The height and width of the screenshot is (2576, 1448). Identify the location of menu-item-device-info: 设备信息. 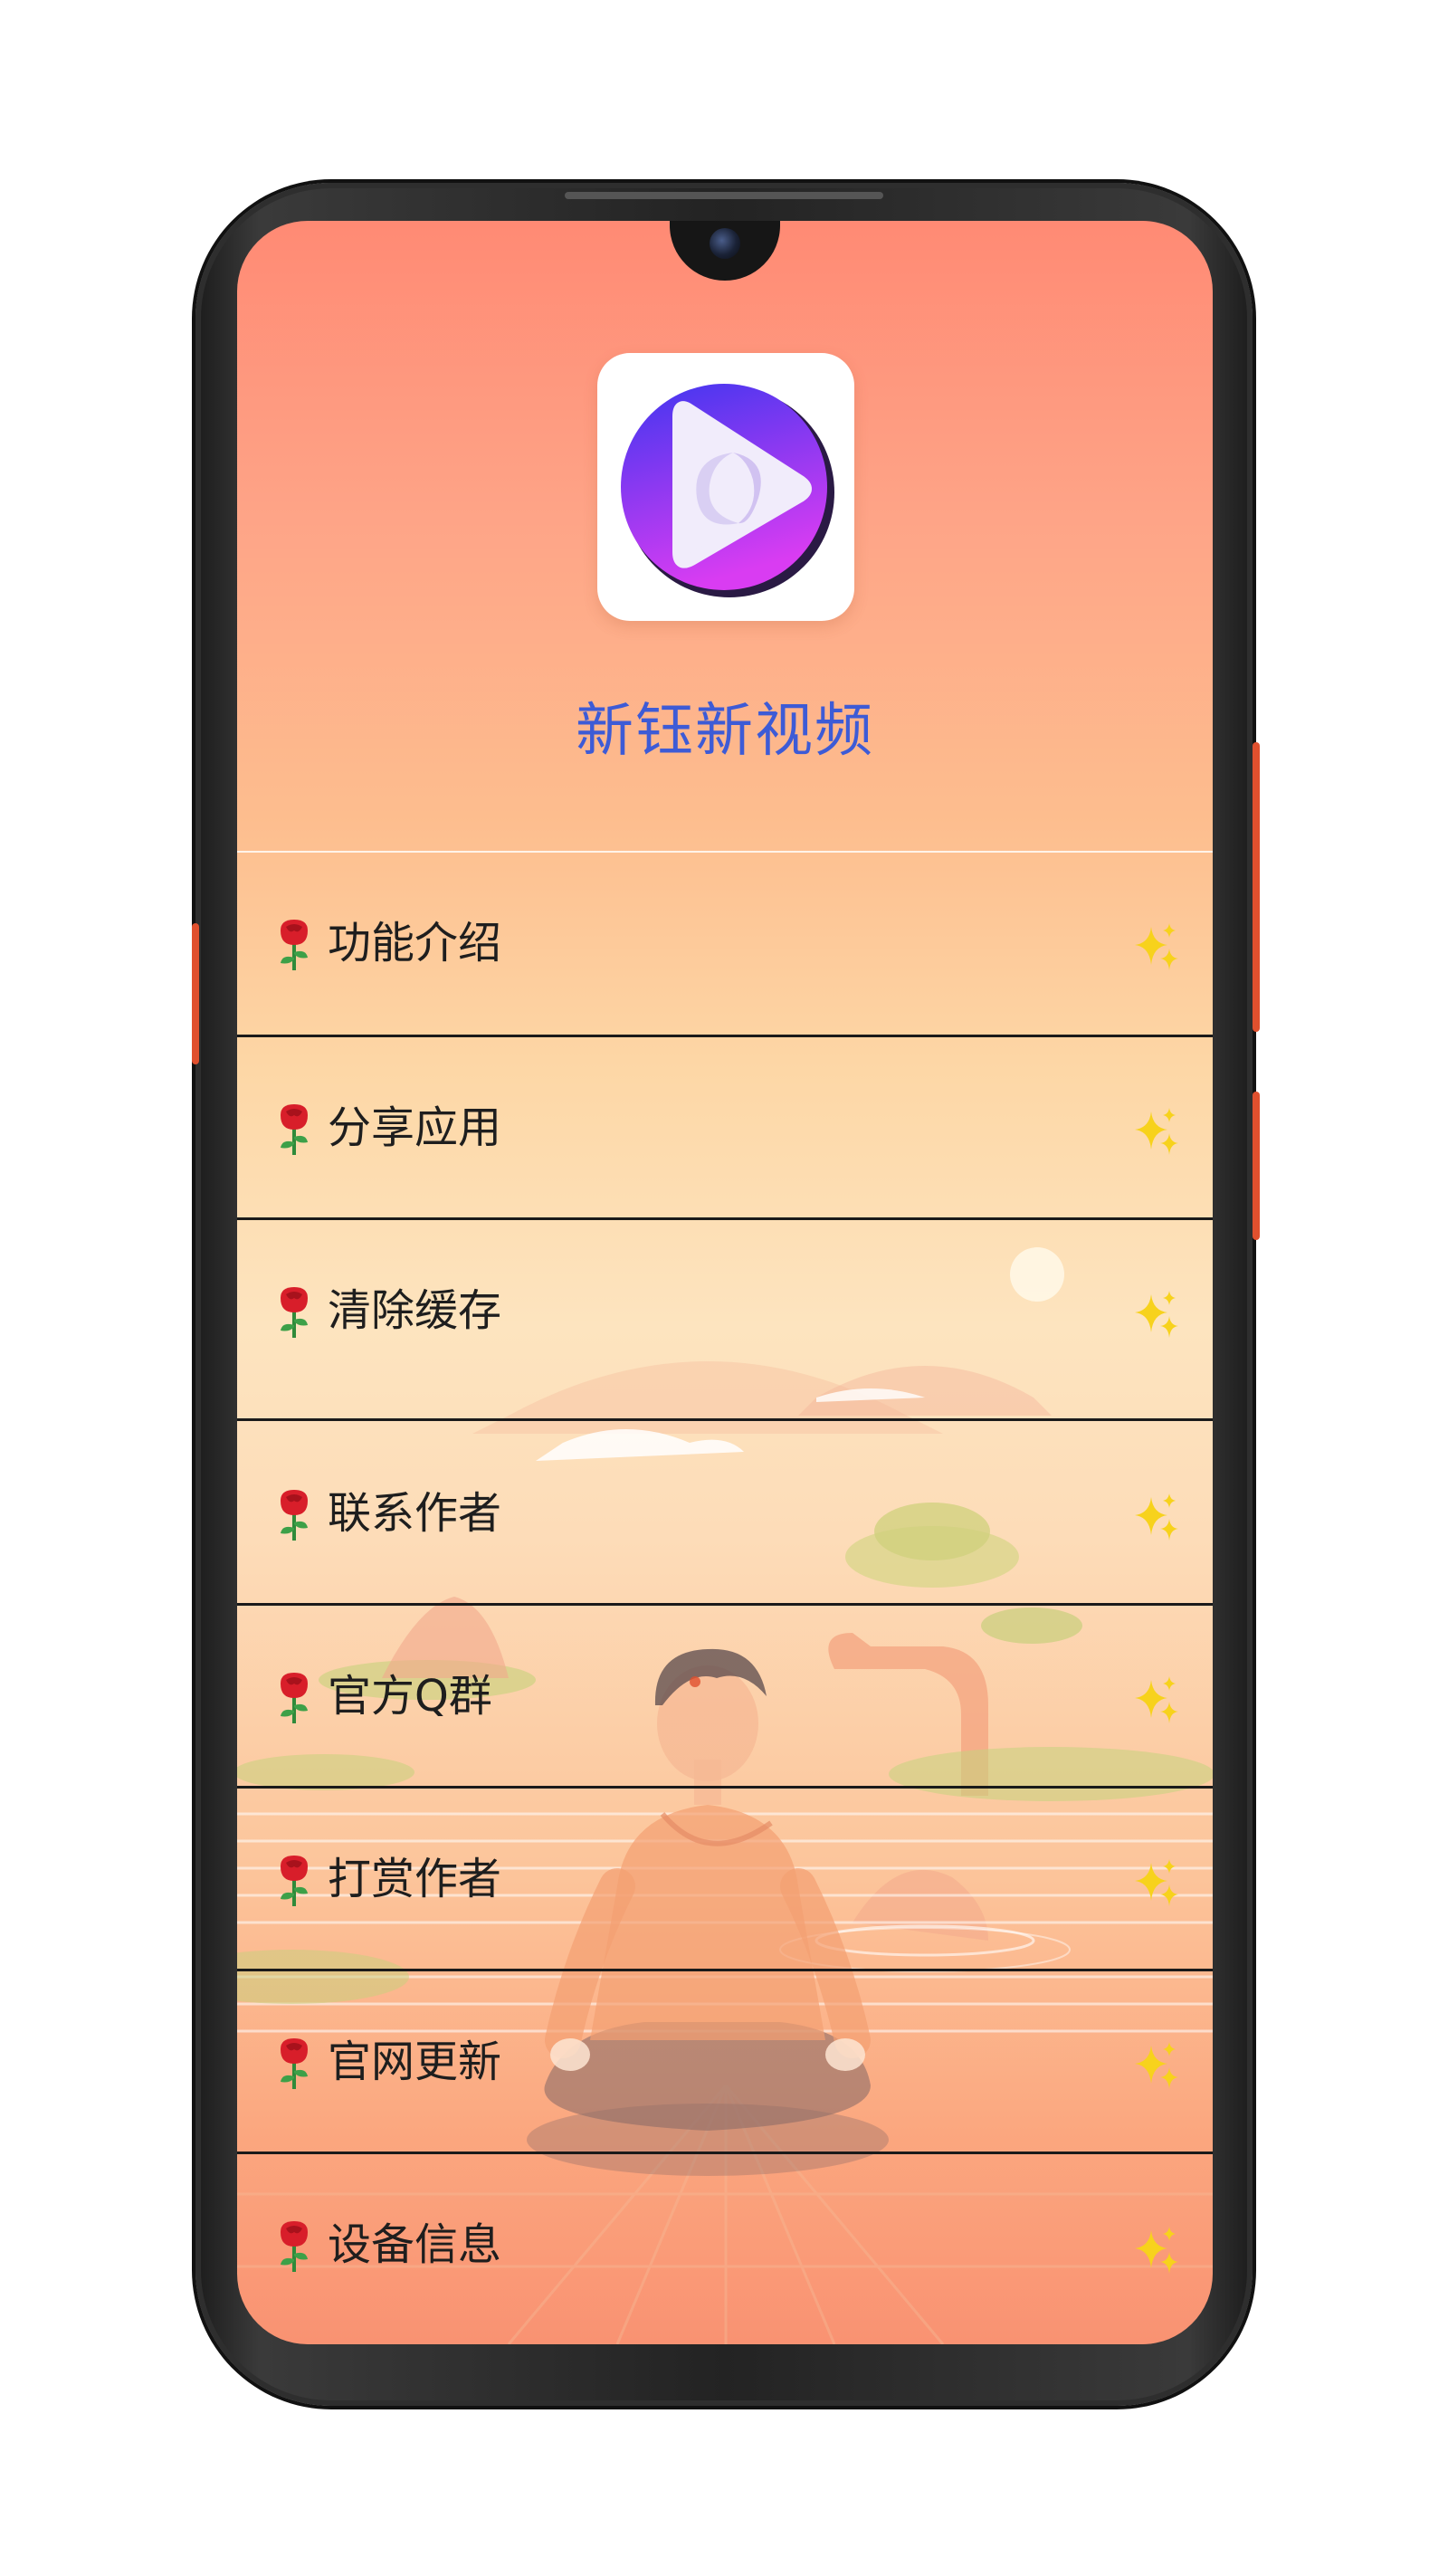
(725, 2249).